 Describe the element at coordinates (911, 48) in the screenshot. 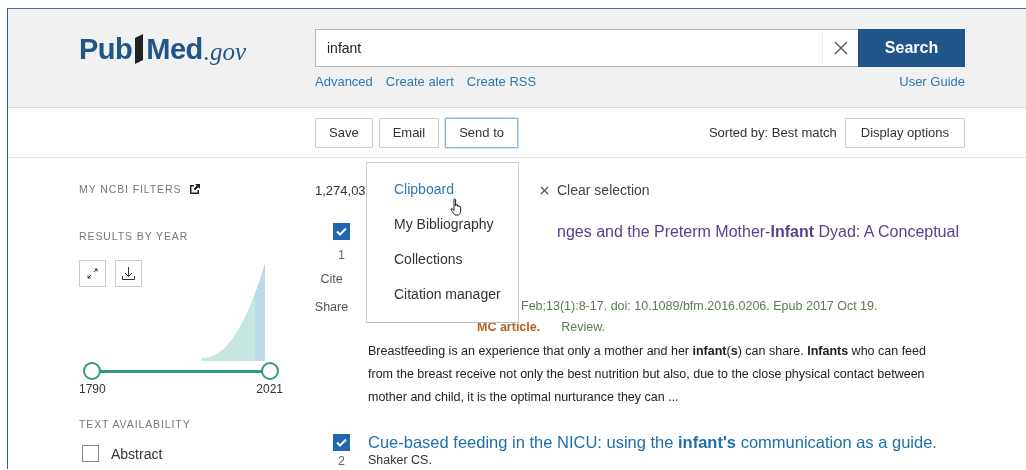

I see `search-button: Search` at that location.